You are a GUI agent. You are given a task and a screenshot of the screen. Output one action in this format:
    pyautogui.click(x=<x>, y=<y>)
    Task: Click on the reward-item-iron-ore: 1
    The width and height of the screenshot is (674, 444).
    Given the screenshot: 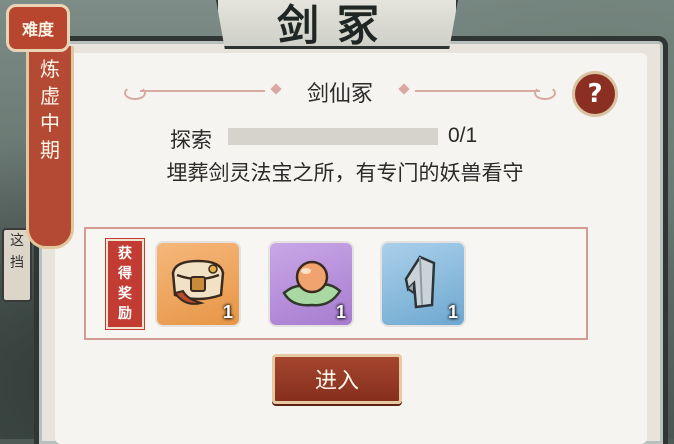 What is the action you would take?
    pyautogui.click(x=423, y=284)
    